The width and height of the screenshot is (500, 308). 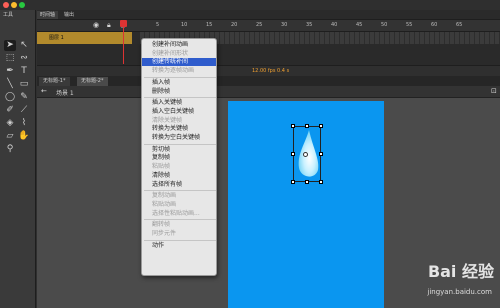 What do you see at coordinates (158, 25) in the screenshot?
I see `frame-number: 5` at bounding box center [158, 25].